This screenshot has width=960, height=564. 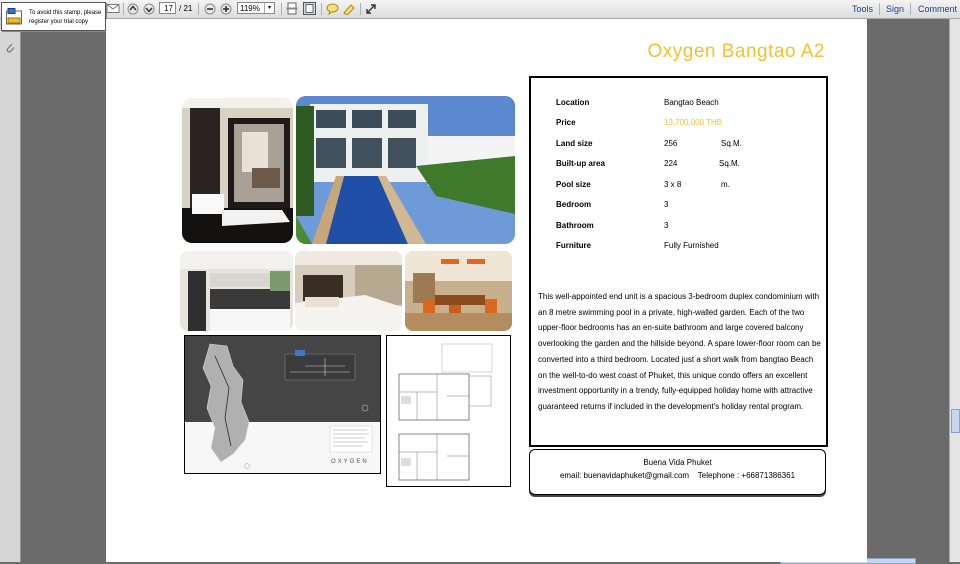 What do you see at coordinates (574, 143) in the screenshot?
I see `detail-label: Land size` at bounding box center [574, 143].